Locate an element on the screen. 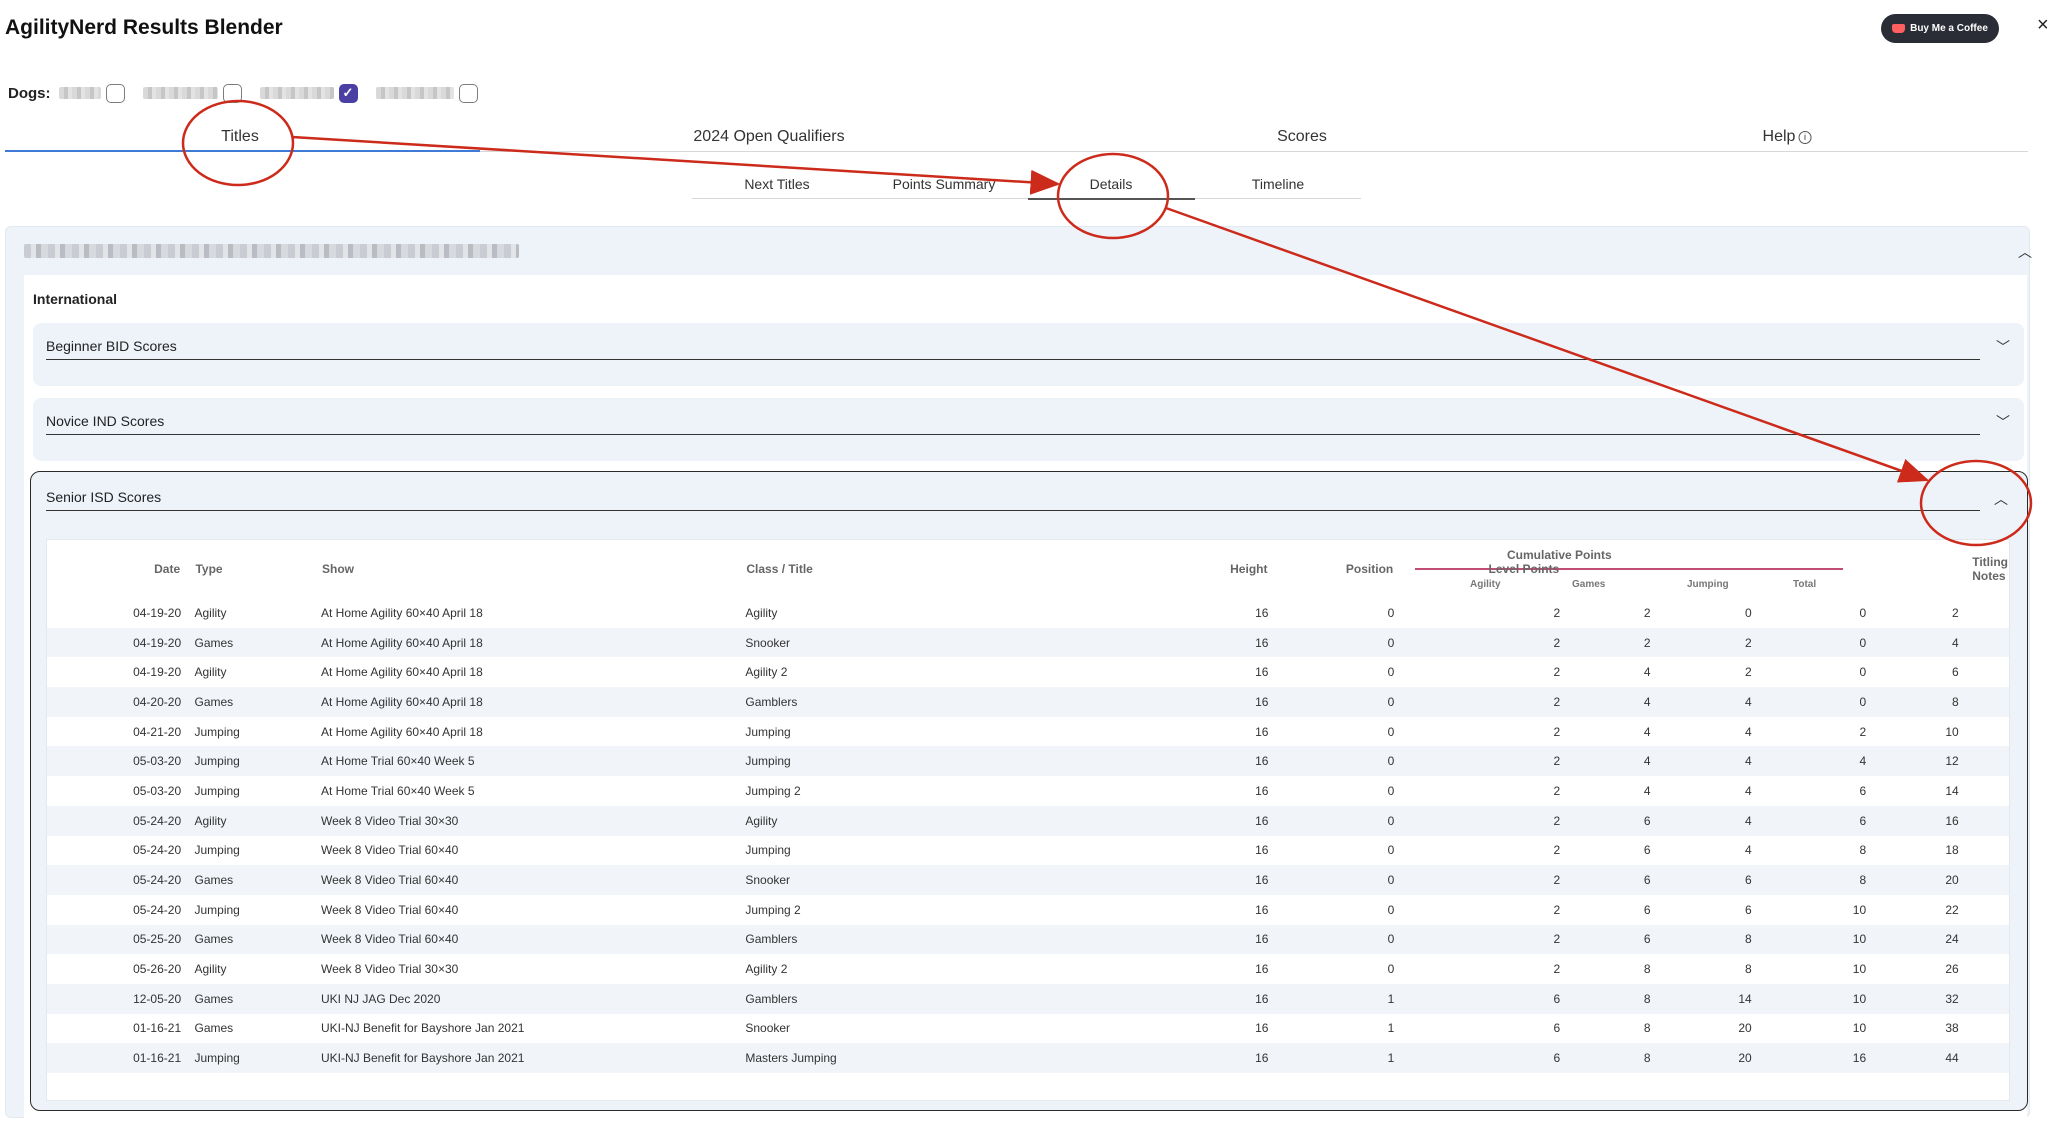 This screenshot has width=2048, height=1135. cell-class: Jumping is located at coordinates (874, 761).